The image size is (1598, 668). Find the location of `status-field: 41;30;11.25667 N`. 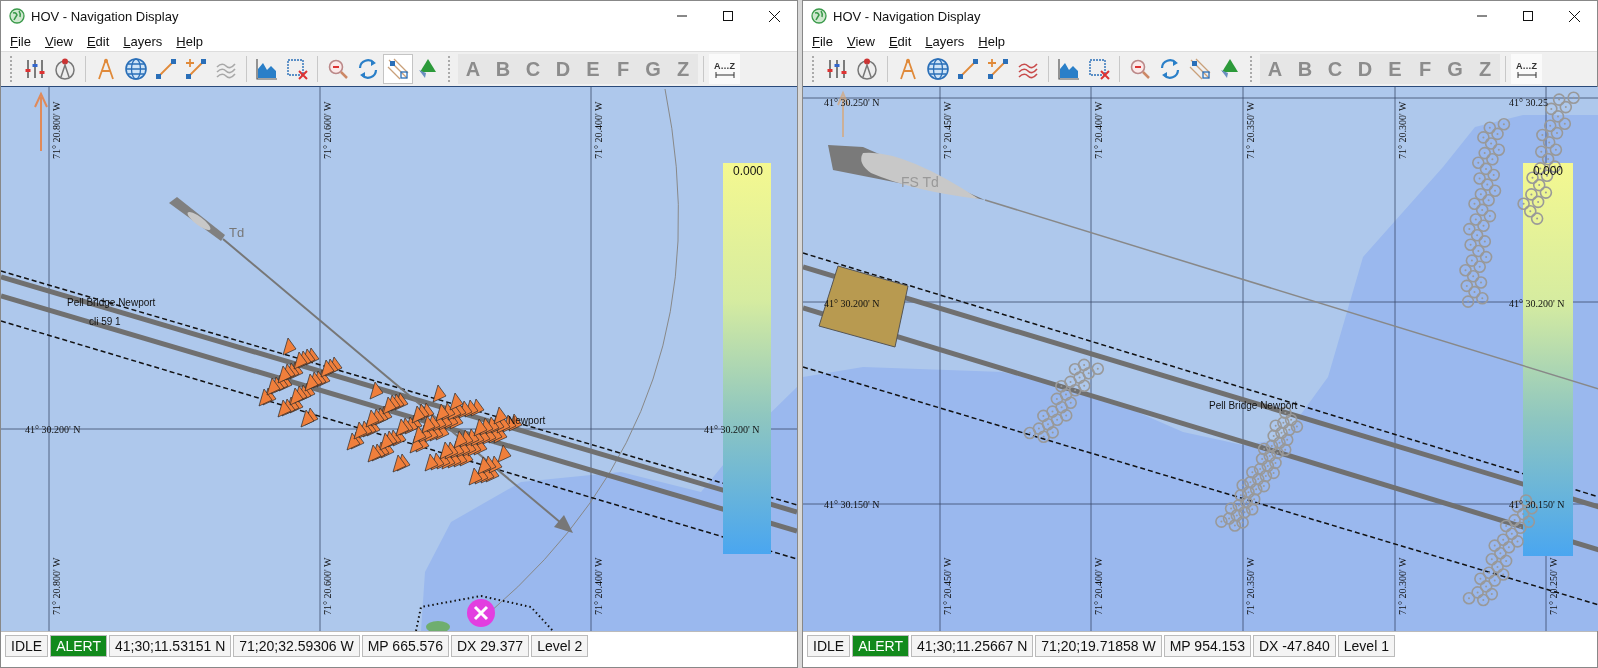

status-field: 41;30;11.25667 N is located at coordinates (972, 646).